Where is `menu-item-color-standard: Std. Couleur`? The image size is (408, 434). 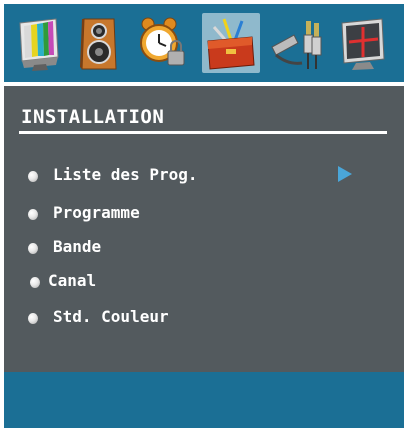
menu-item-color-standard: Std. Couleur is located at coordinates (128, 318).